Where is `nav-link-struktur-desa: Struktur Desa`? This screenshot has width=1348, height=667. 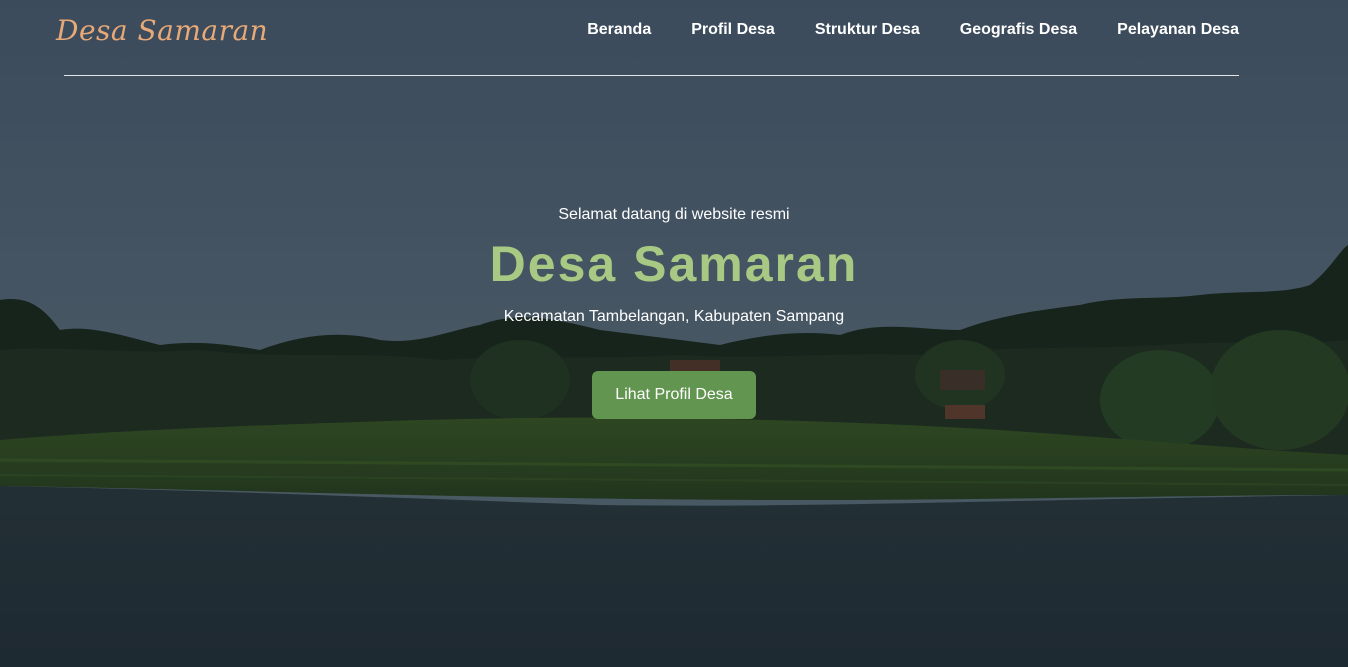 nav-link-struktur-desa: Struktur Desa is located at coordinates (867, 29).